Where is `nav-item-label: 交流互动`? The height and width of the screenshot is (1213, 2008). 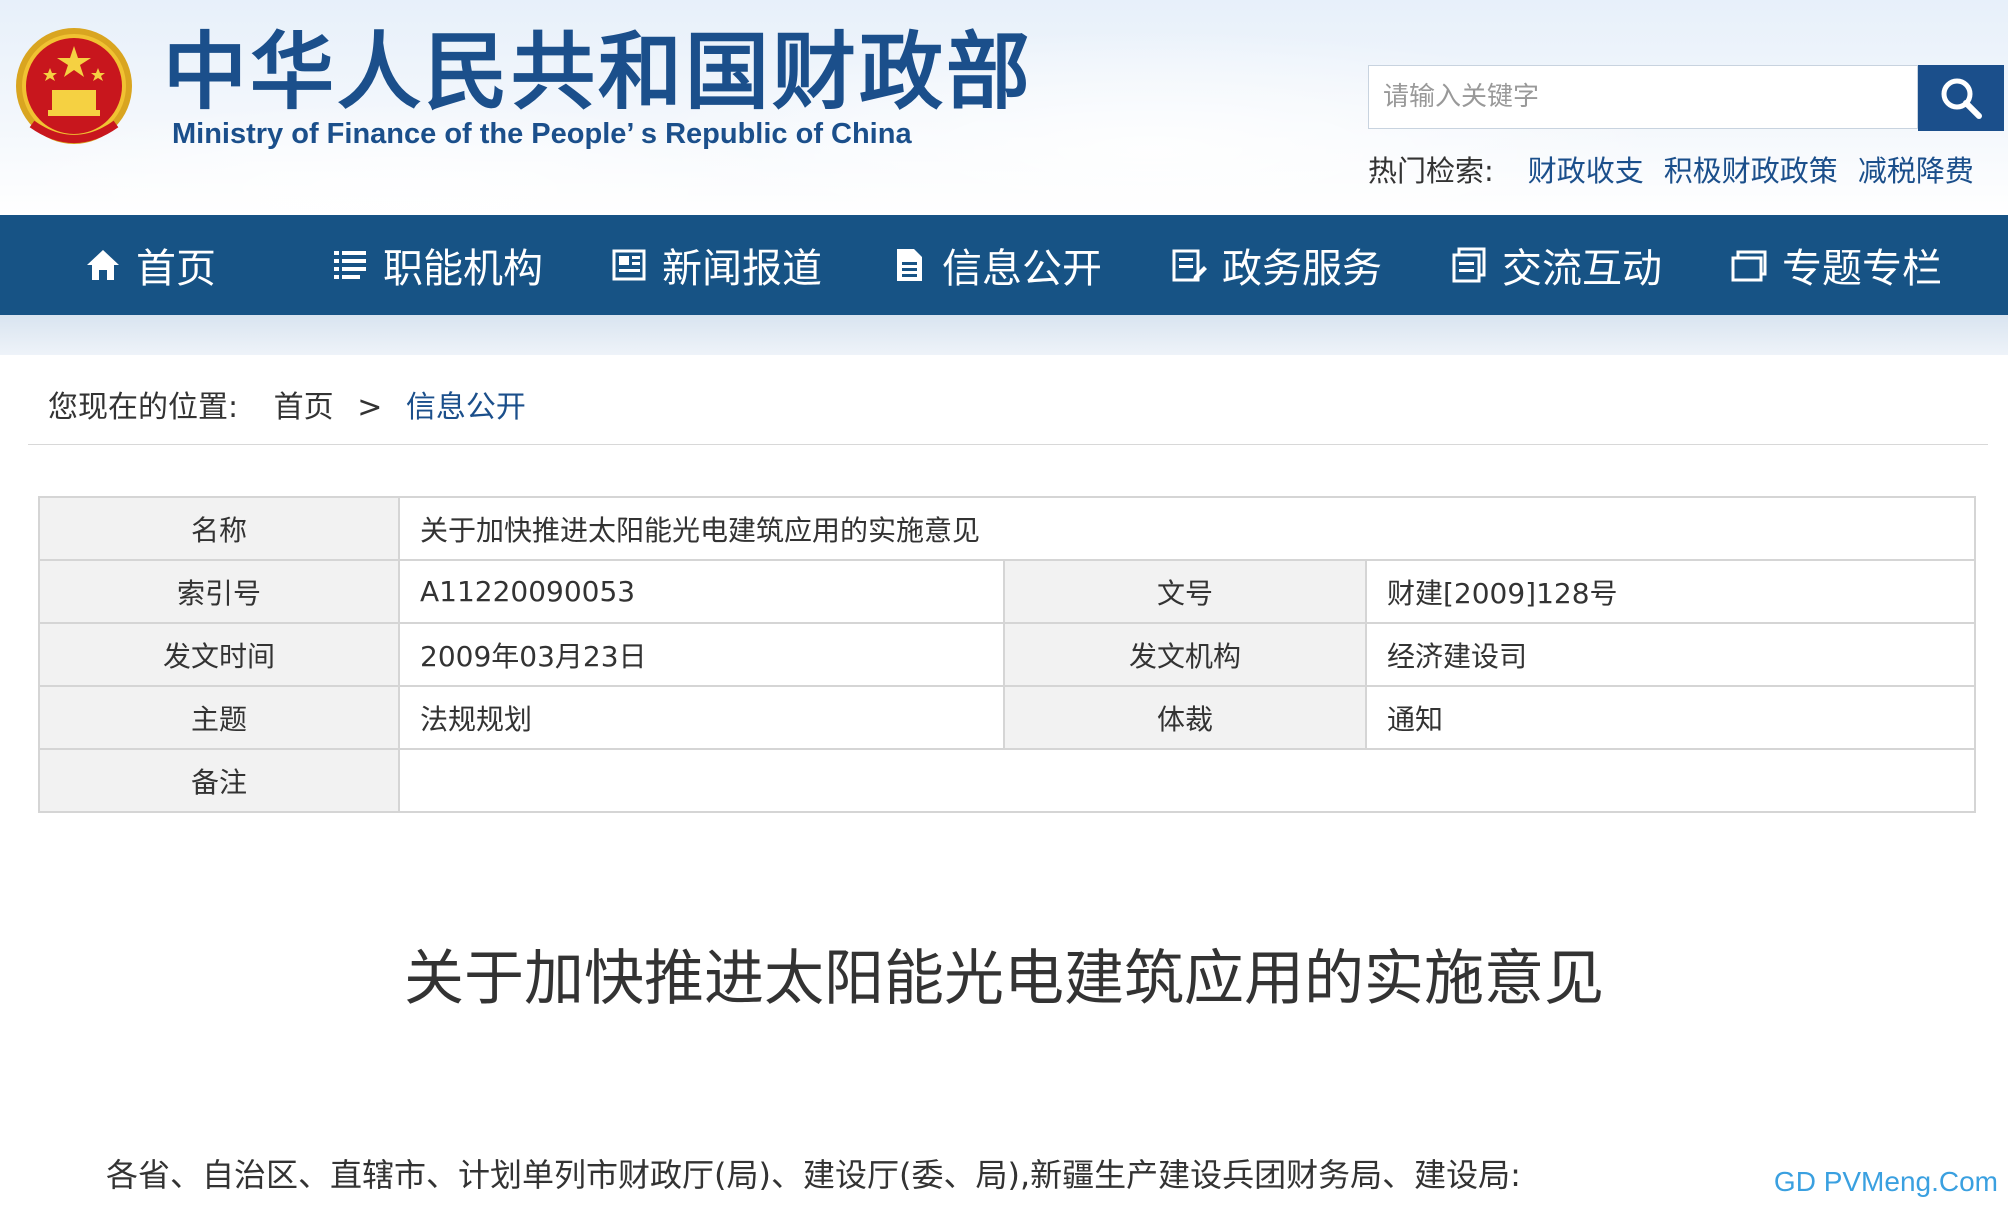 nav-item-label: 交流互动 is located at coordinates (1582, 269).